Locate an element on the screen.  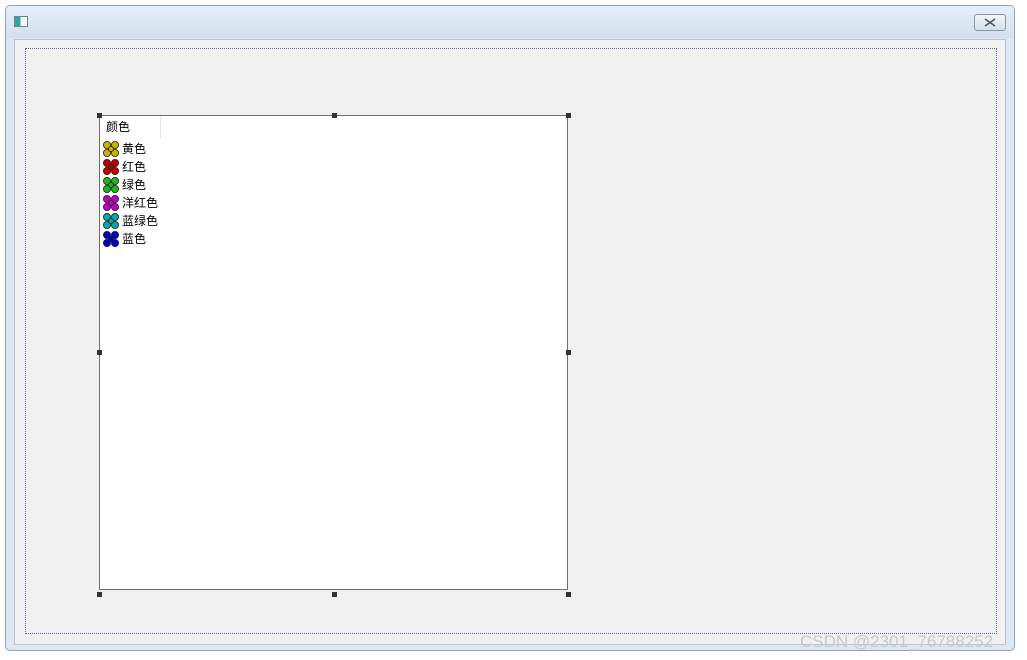
column-header: 颜色 is located at coordinates (130, 127).